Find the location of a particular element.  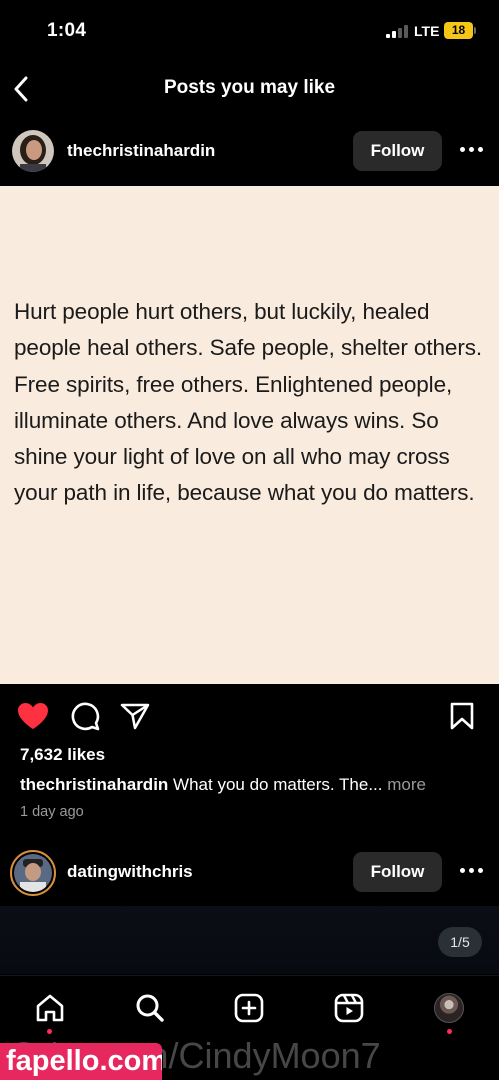

comment-button is located at coordinates (85, 716).